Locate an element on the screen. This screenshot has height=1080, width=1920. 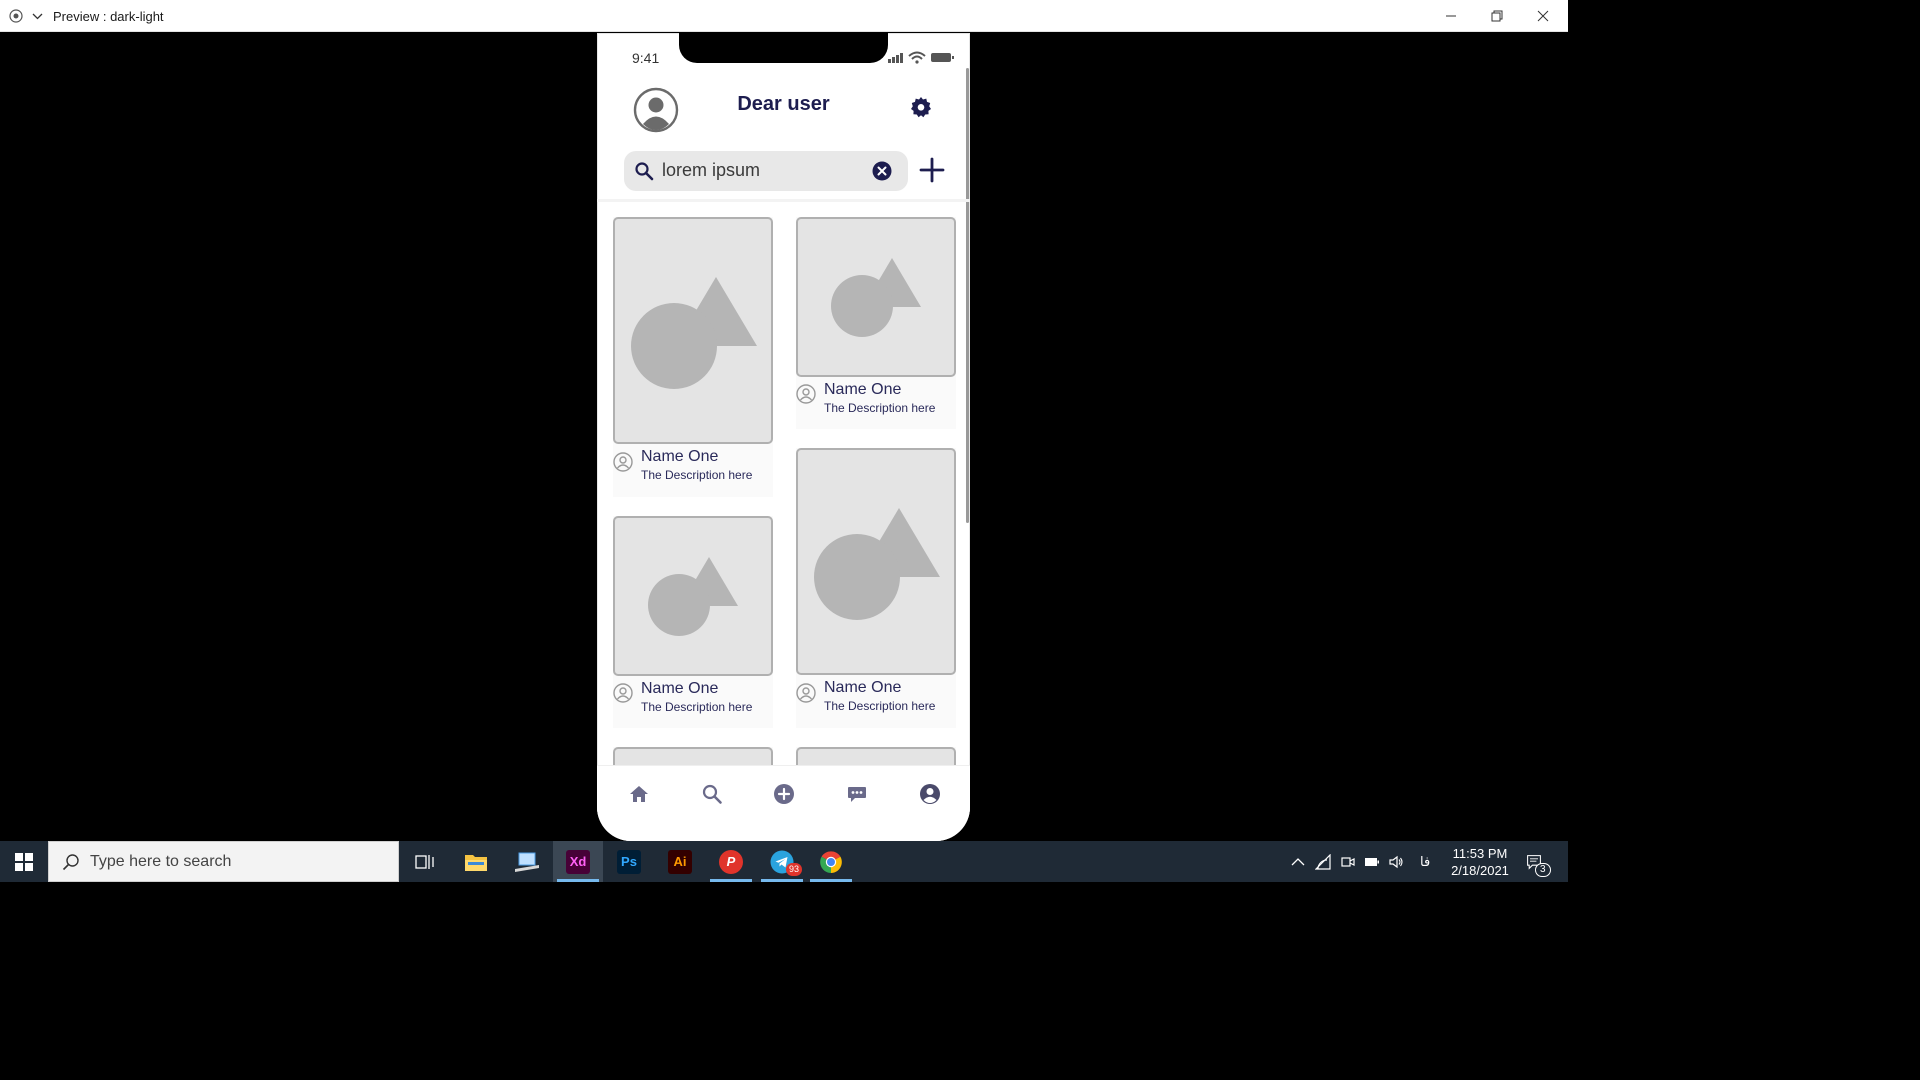
clock: 11:53 PM 2/18/2021 is located at coordinates (1480, 862).